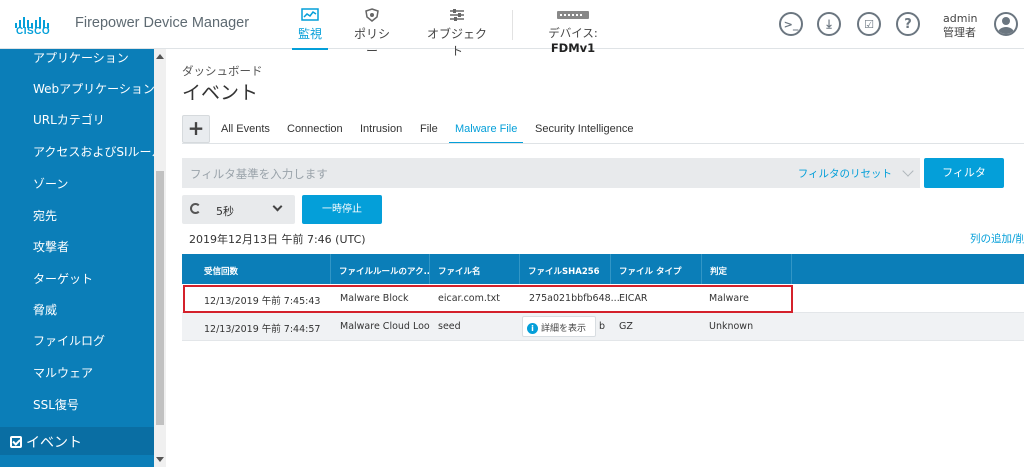 This screenshot has width=1024, height=467. Describe the element at coordinates (54, 443) in the screenshot. I see `sidebar-events-label: イベント` at that location.